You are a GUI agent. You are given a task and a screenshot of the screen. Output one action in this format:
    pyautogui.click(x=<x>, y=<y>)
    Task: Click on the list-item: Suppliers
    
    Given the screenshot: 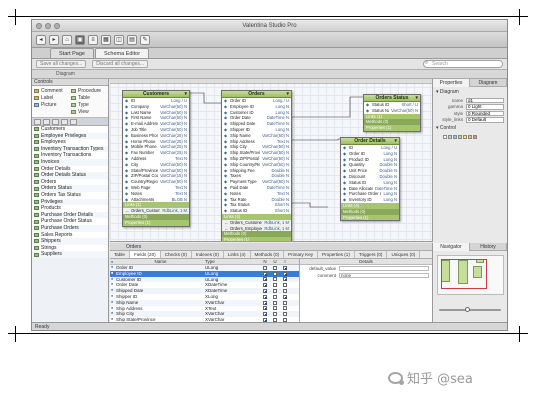 What is the action you would take?
    pyautogui.click(x=70, y=254)
    